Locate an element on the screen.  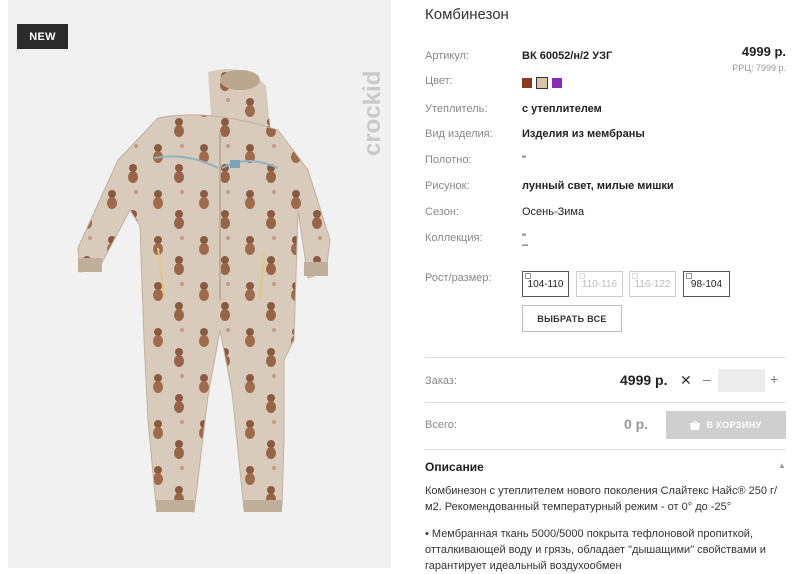
color-swatch-purple is located at coordinates (557, 83).